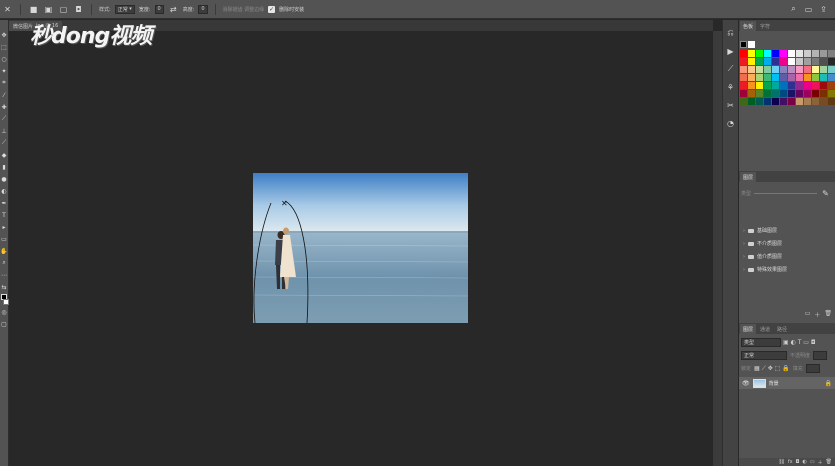  Describe the element at coordinates (793, 9) in the screenshot. I see `search-icon: ⌕` at that location.